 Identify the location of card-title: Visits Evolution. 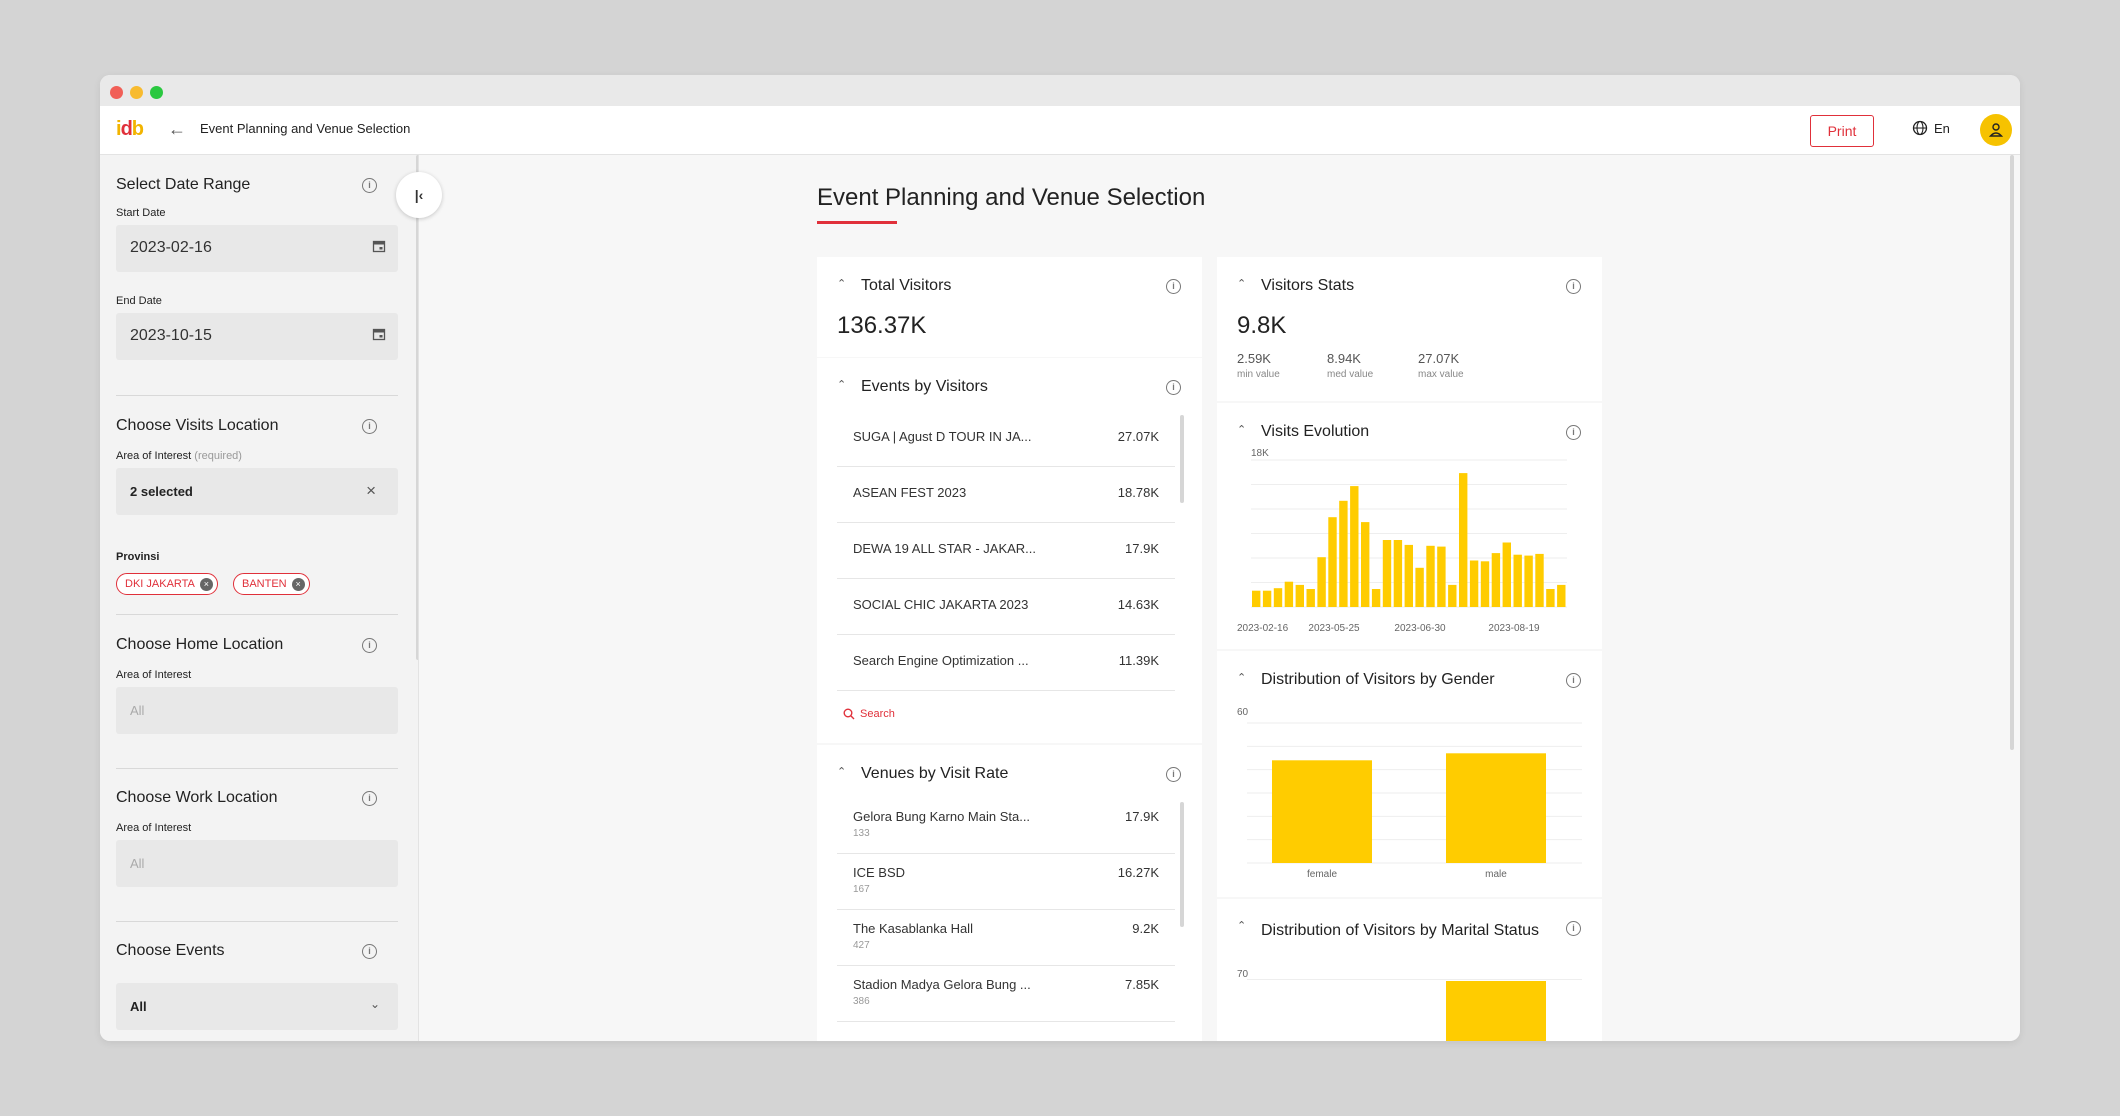
(1315, 431).